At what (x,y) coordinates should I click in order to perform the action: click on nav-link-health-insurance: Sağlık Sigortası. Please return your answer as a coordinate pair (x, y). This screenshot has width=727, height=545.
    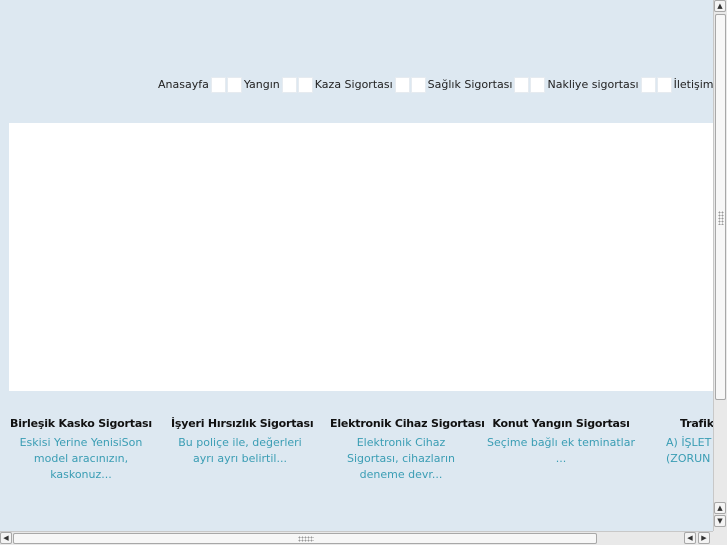
    Looking at the image, I should click on (470, 85).